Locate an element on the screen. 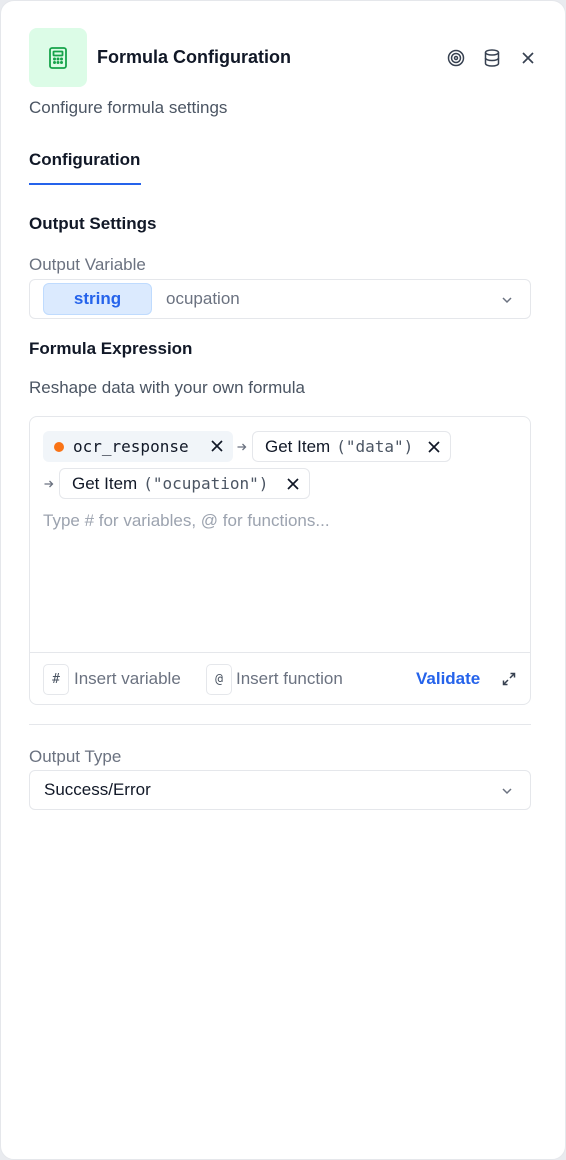 The height and width of the screenshot is (1160, 566). output-variable-name: ocupation is located at coordinates (203, 298).